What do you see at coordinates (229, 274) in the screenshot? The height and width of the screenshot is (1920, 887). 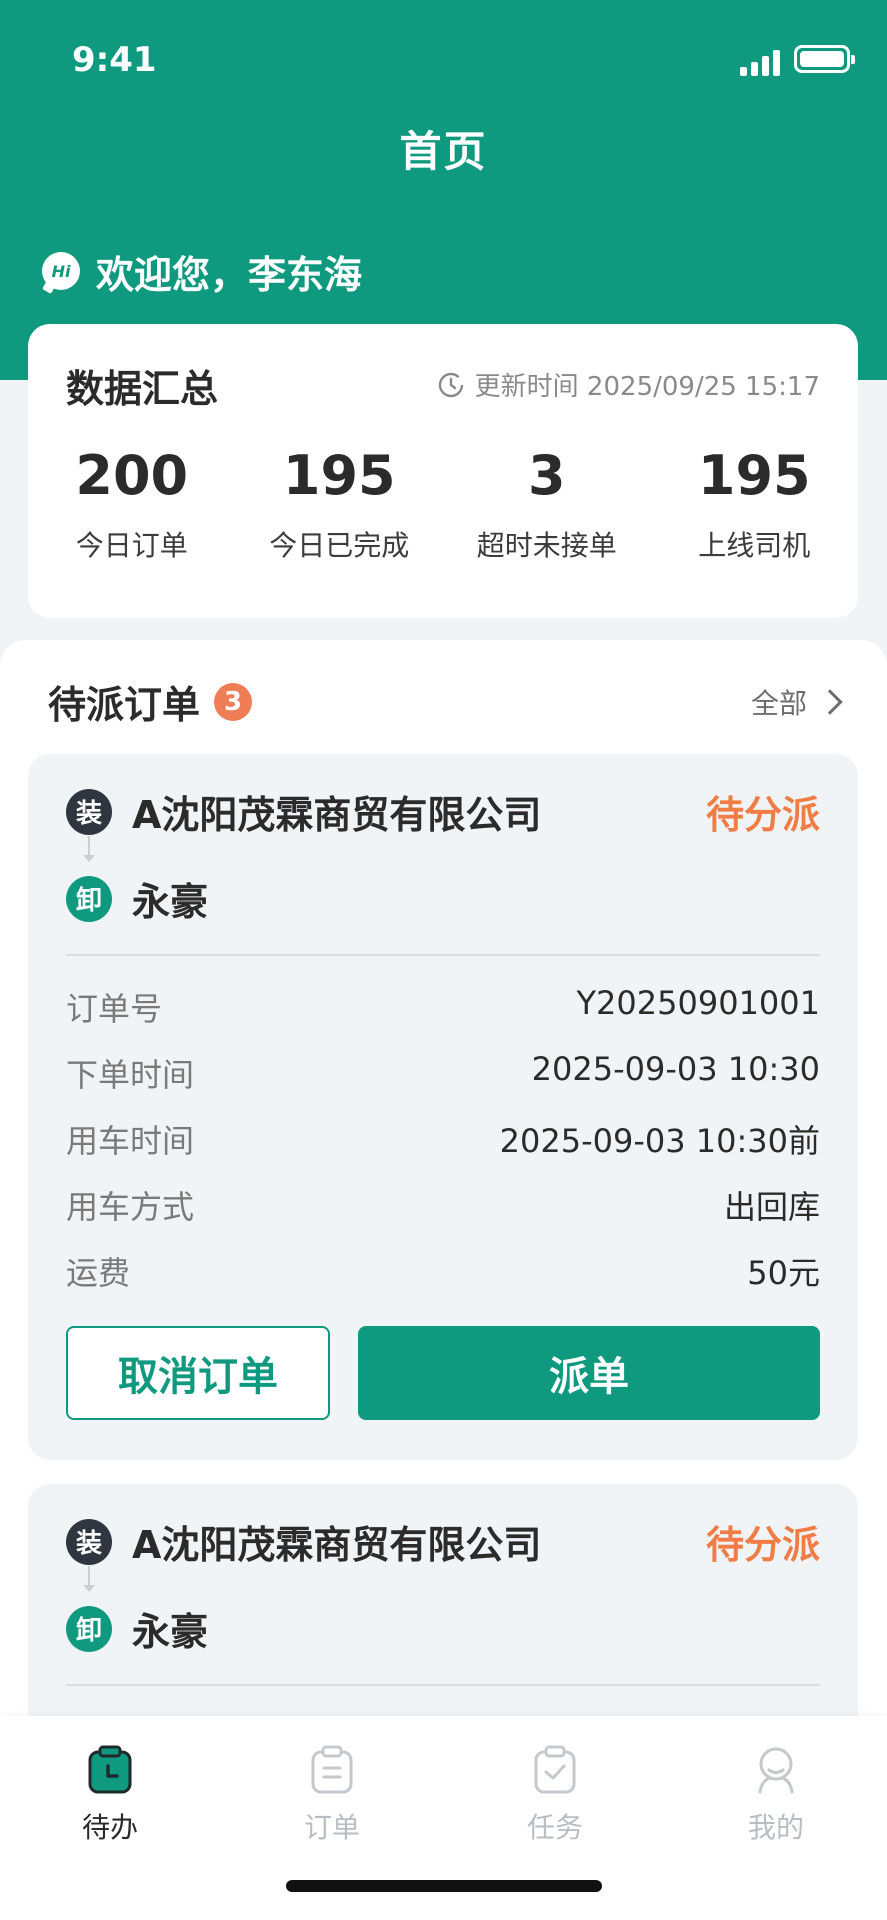 I see `welcome-text: 欢迎您，李东海` at bounding box center [229, 274].